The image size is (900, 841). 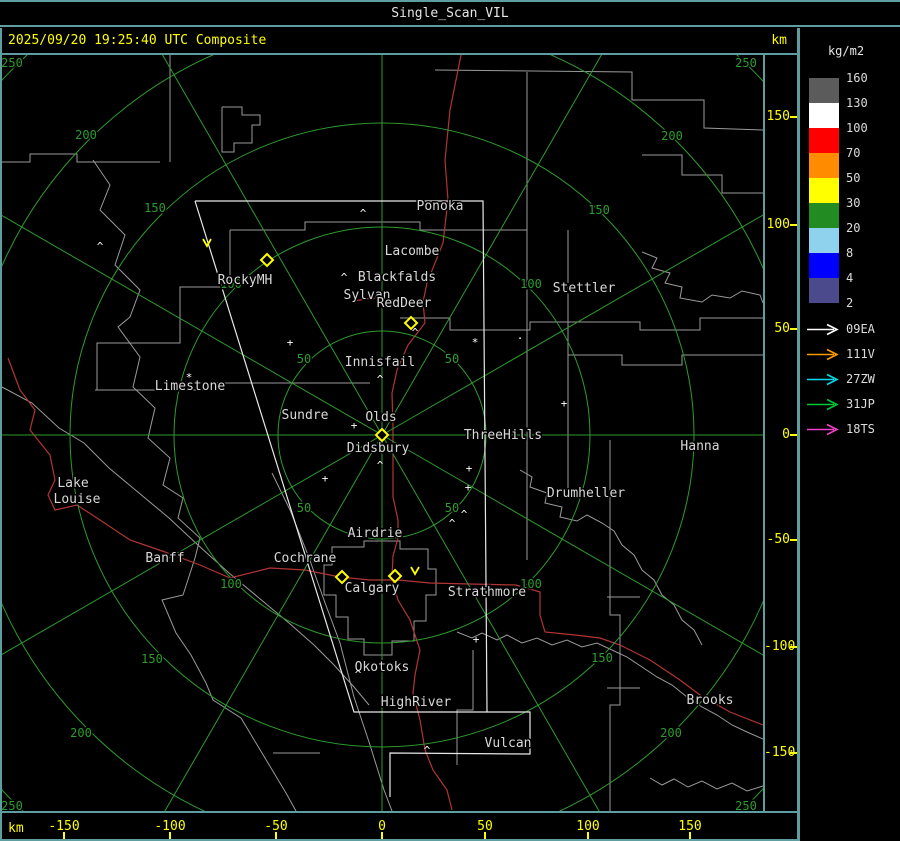 I want to click on town-label: Cochrane, so click(x=305, y=558).